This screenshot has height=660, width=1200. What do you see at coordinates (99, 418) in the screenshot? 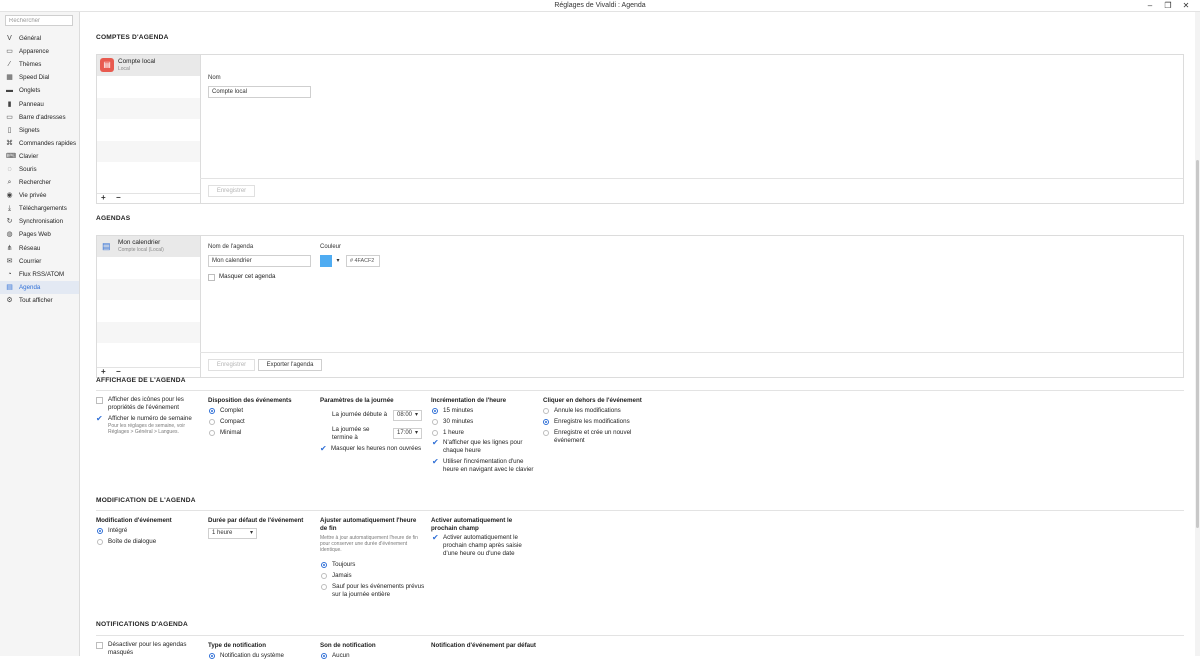
I see `show-week-checkbox` at bounding box center [99, 418].